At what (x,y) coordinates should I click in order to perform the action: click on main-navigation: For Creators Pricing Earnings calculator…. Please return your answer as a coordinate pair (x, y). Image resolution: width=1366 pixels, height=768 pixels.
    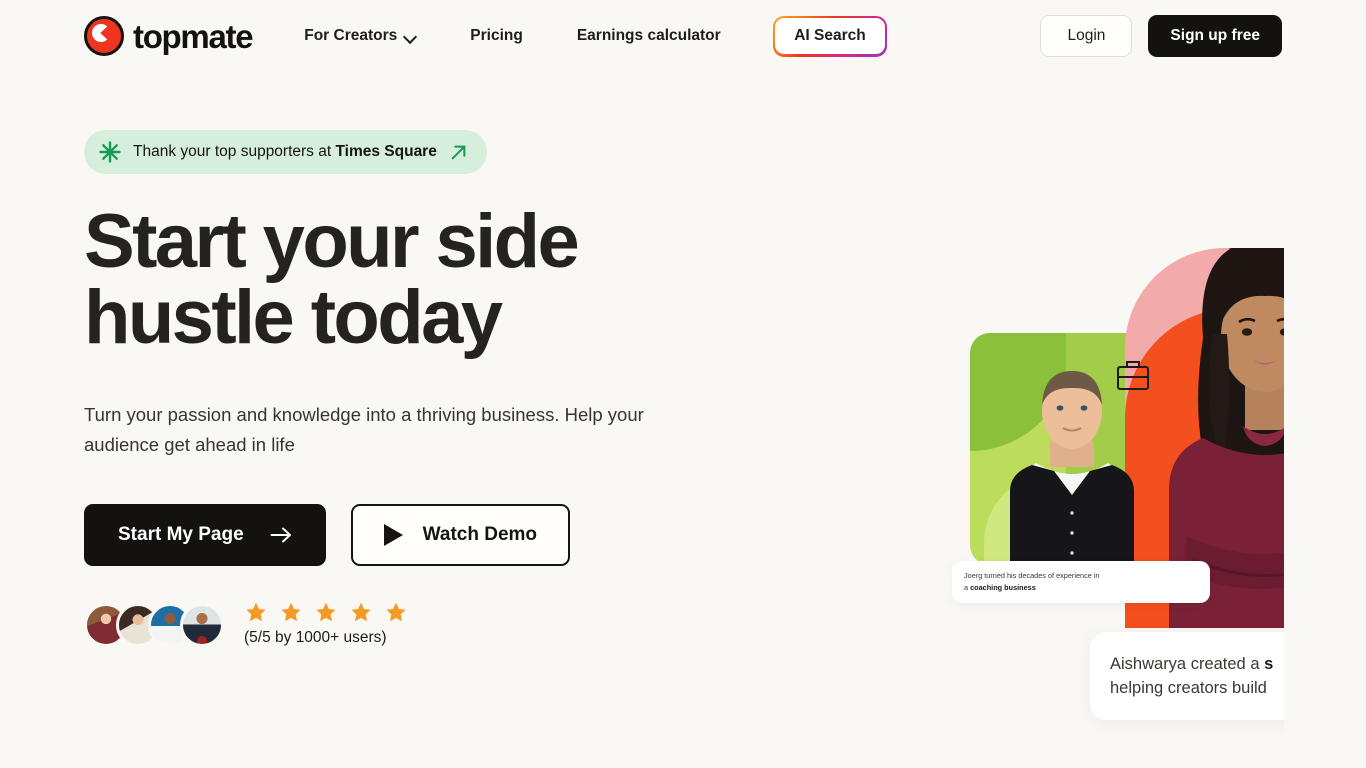
    Looking at the image, I should click on (589, 36).